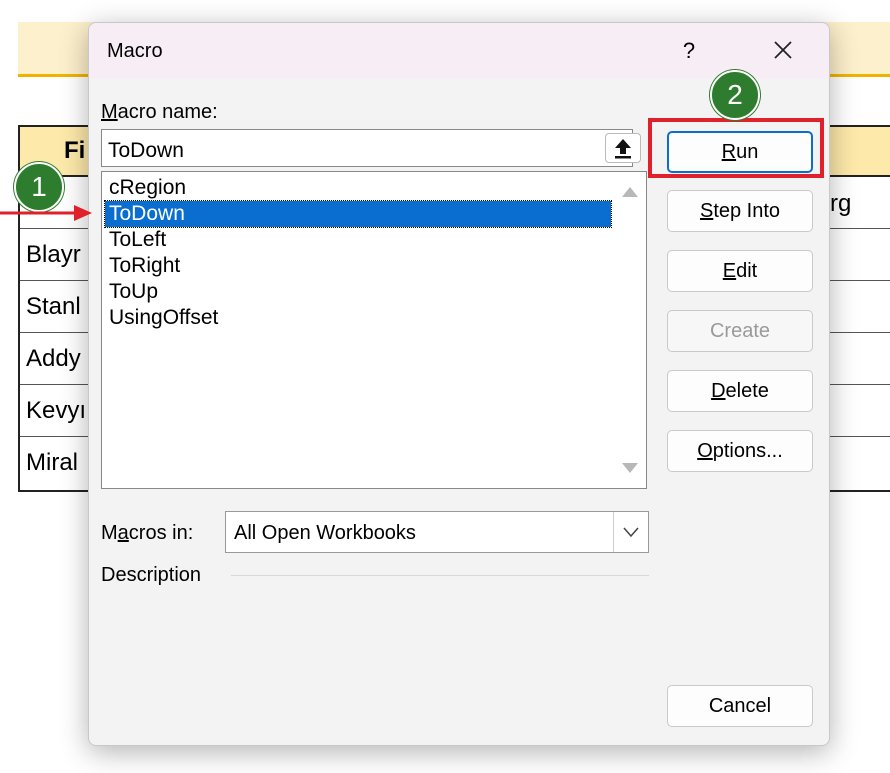 Image resolution: width=890 pixels, height=773 pixels. Describe the element at coordinates (358, 188) in the screenshot. I see `macro-list-item: cRegion` at that location.